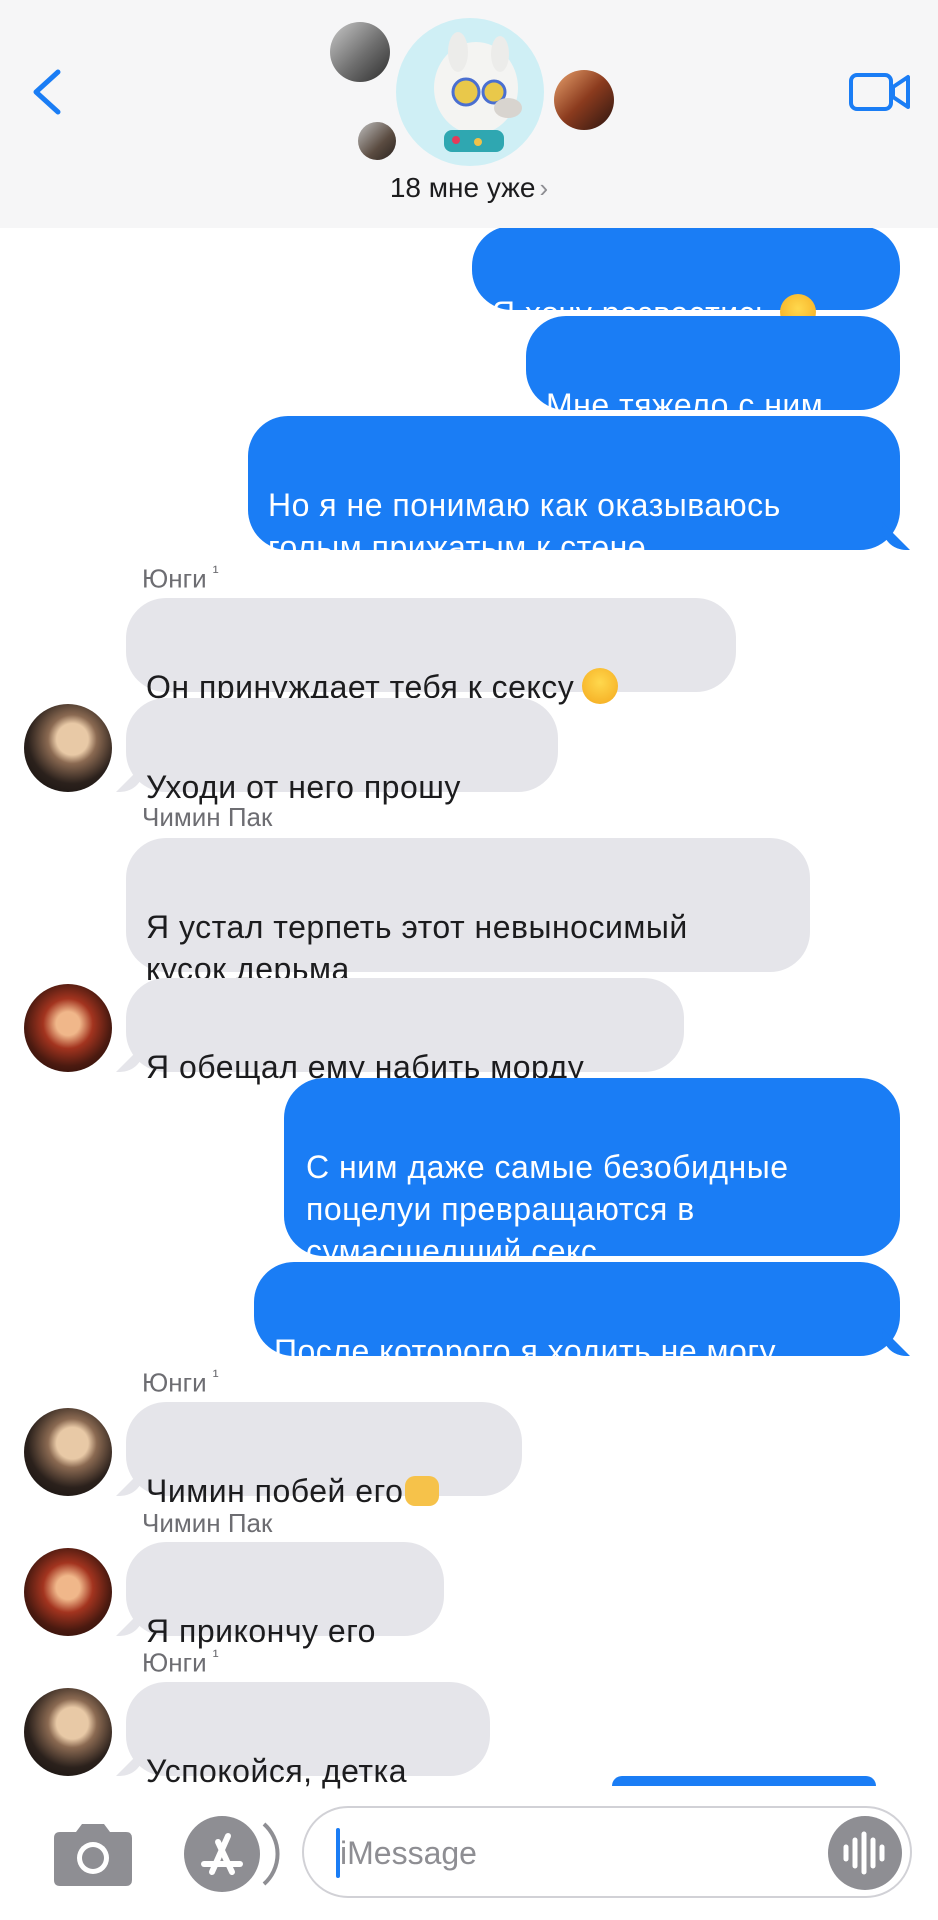  What do you see at coordinates (744, 1781) in the screenshot?
I see `message-bubble-outgoing-partial` at bounding box center [744, 1781].